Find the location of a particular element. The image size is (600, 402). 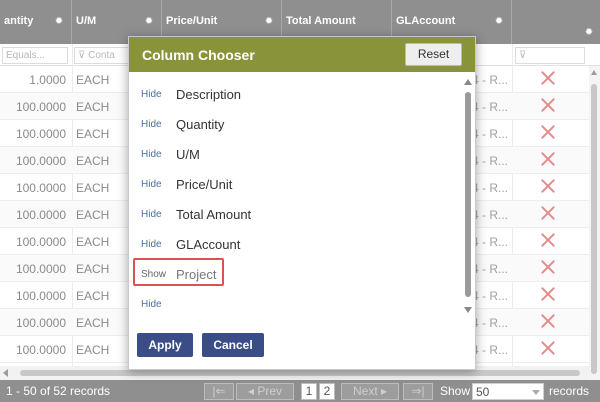

scroll-left-icon is located at coordinates (5, 373).